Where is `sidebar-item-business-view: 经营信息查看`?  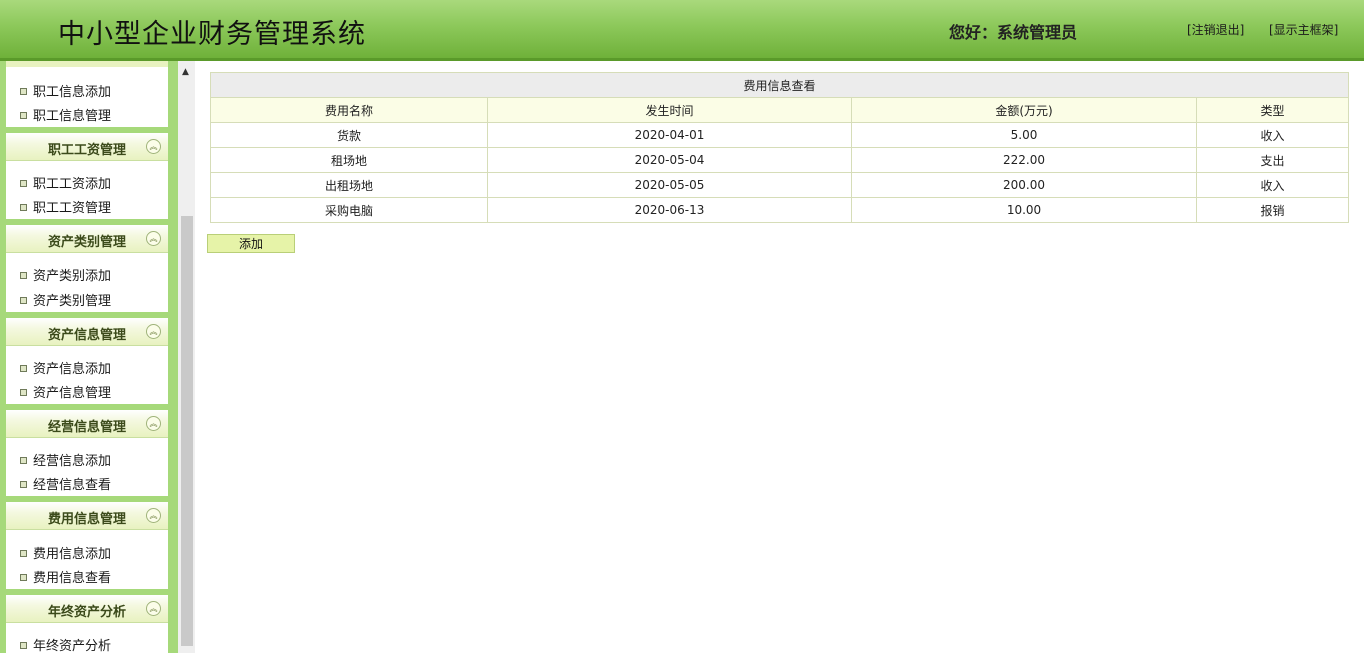 sidebar-item-business-view: 经营信息查看 is located at coordinates (65, 483).